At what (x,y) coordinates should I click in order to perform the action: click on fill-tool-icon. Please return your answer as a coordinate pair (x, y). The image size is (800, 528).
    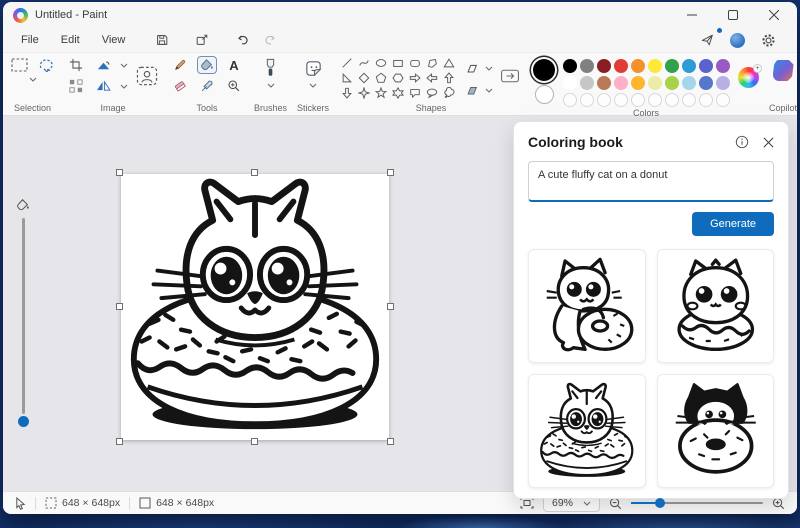
    Looking at the image, I should click on (207, 65).